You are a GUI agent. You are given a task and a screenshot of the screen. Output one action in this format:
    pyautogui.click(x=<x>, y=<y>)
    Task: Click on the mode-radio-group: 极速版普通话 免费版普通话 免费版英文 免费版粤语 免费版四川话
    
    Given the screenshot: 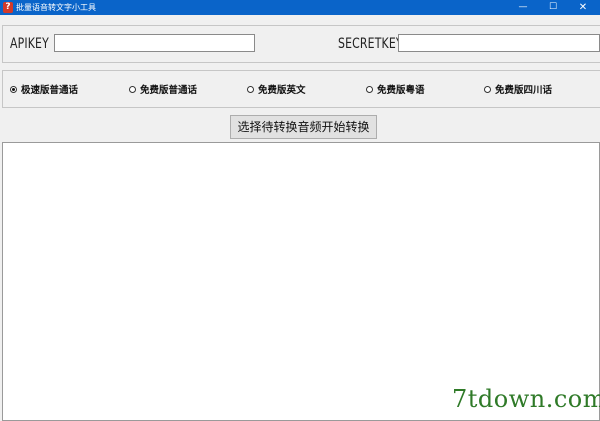 What is the action you would take?
    pyautogui.click(x=301, y=89)
    